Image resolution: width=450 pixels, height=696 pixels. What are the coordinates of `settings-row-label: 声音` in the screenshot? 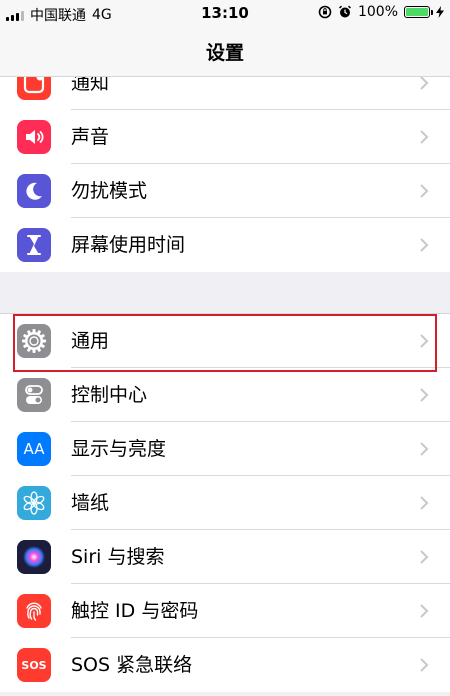 It's located at (90, 137).